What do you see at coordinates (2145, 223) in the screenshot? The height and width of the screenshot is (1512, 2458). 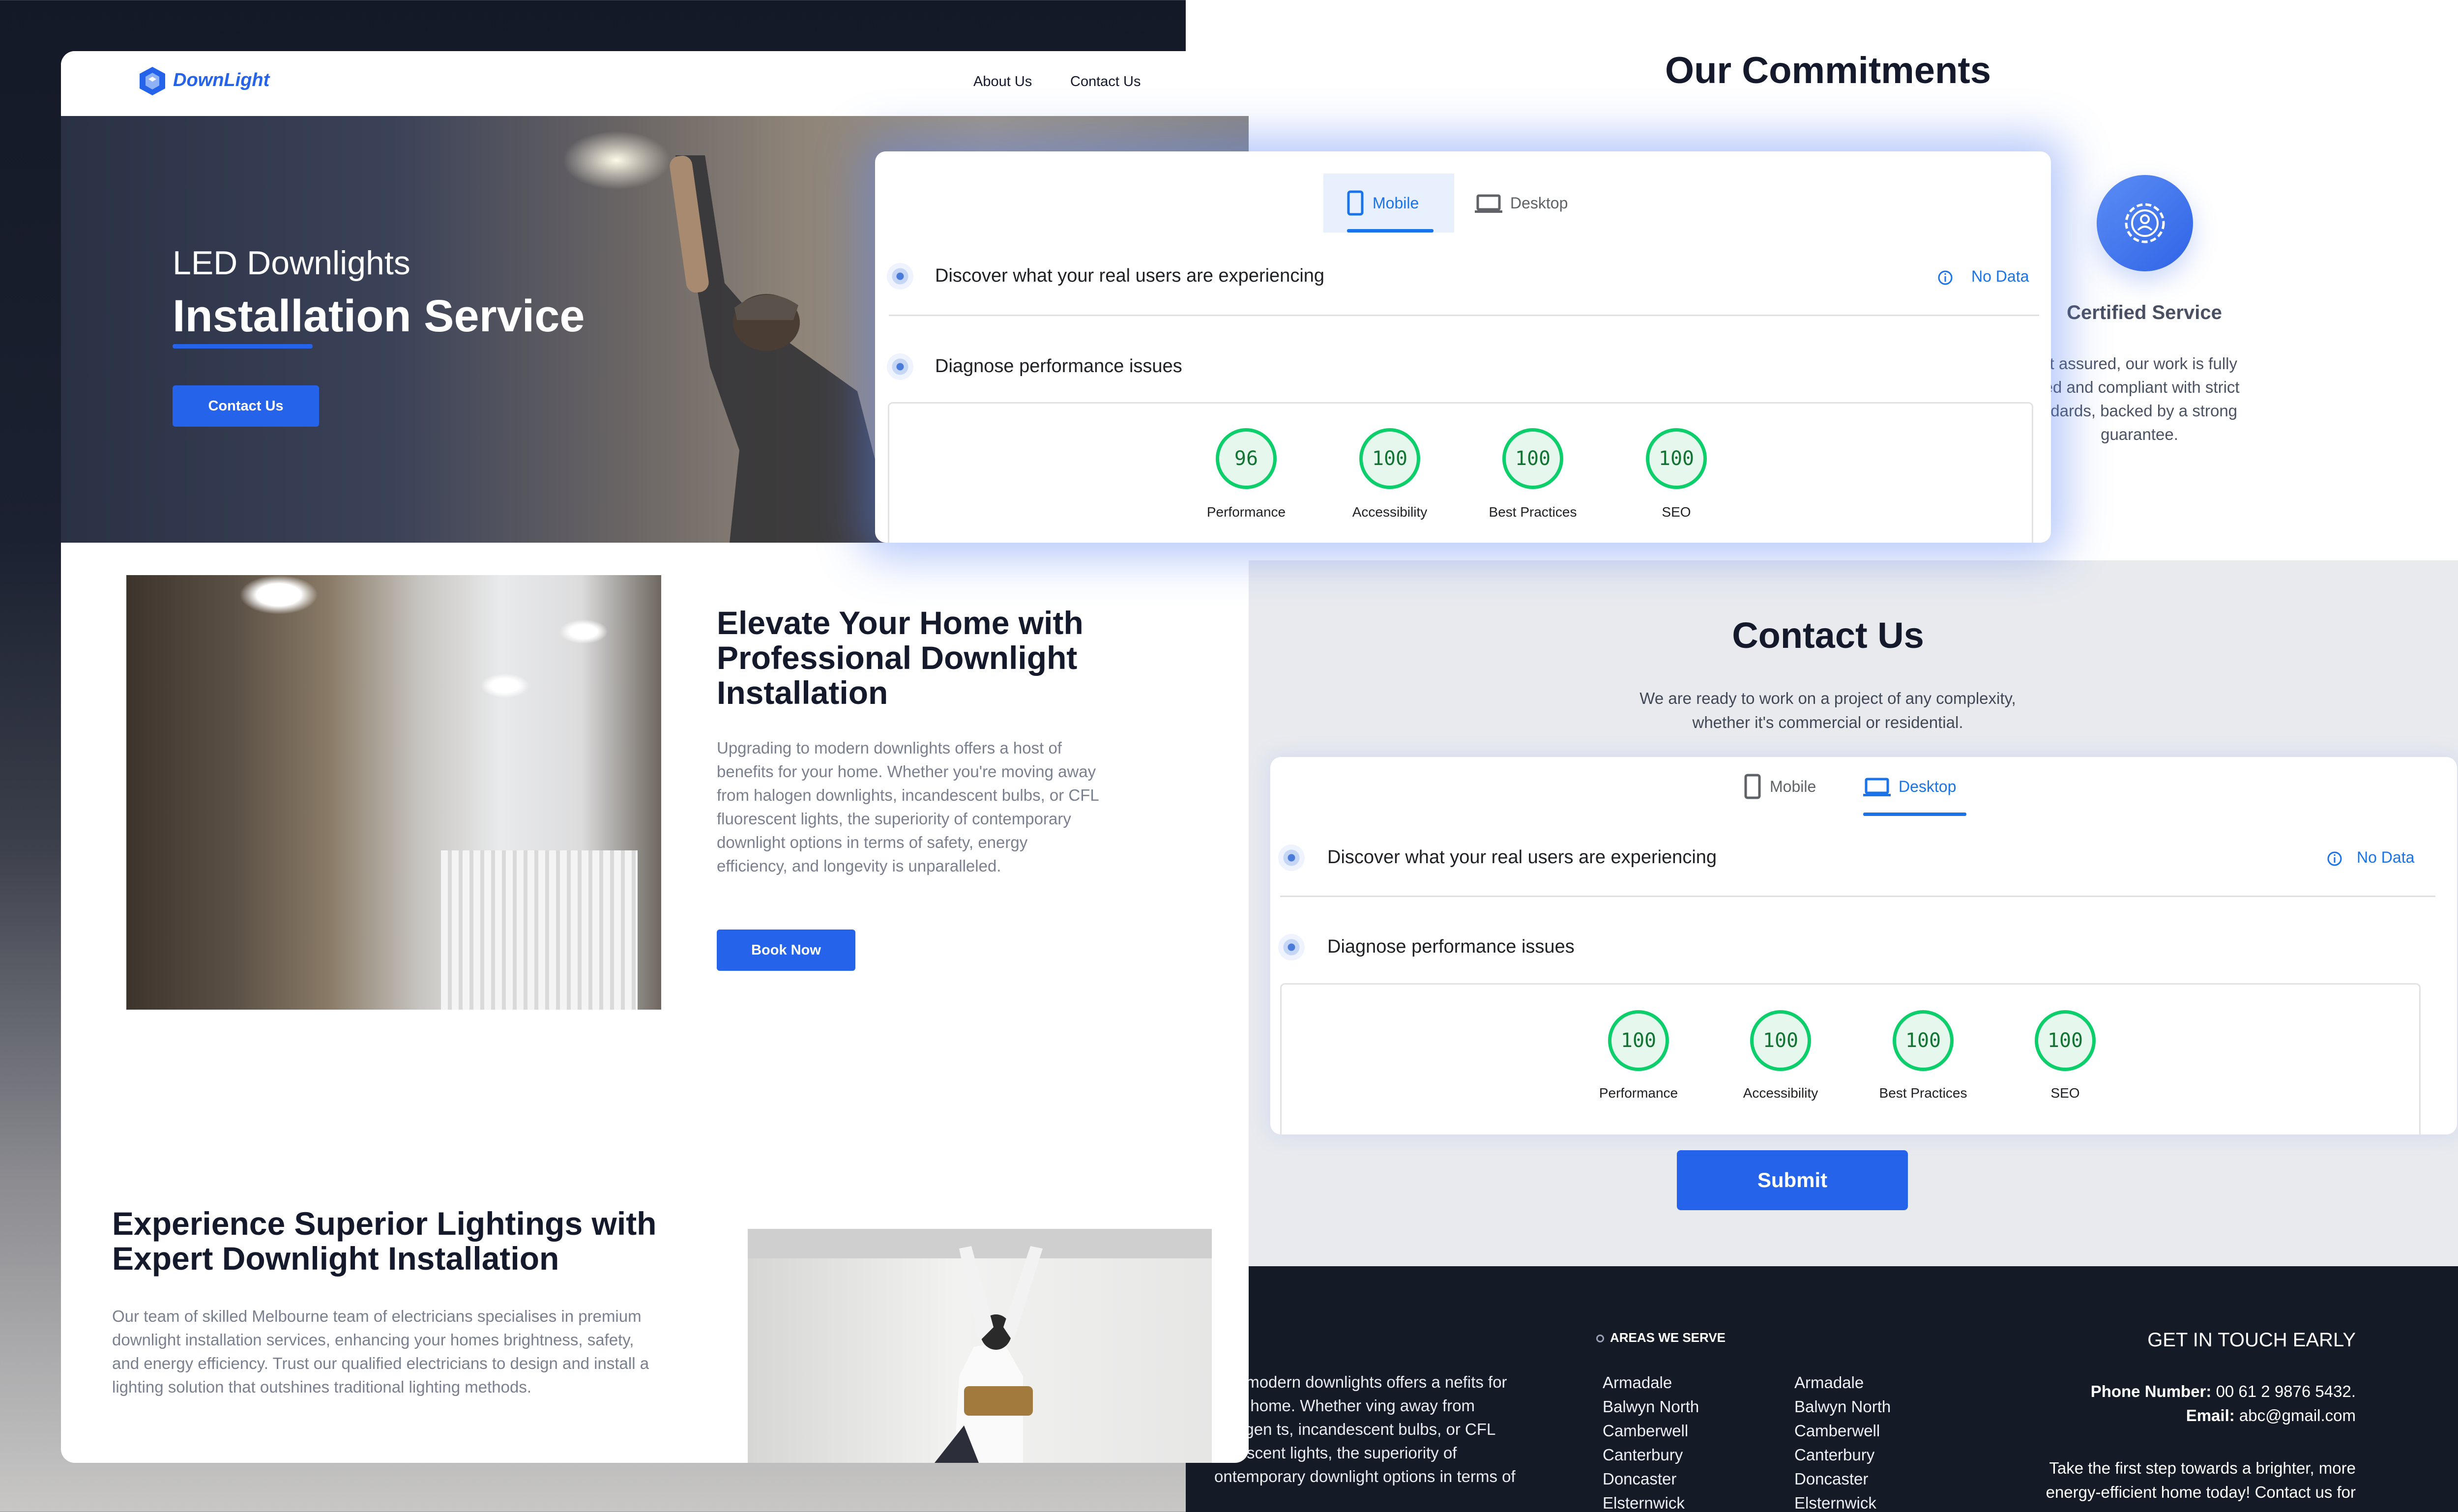 I see `certified-gear-icon` at bounding box center [2145, 223].